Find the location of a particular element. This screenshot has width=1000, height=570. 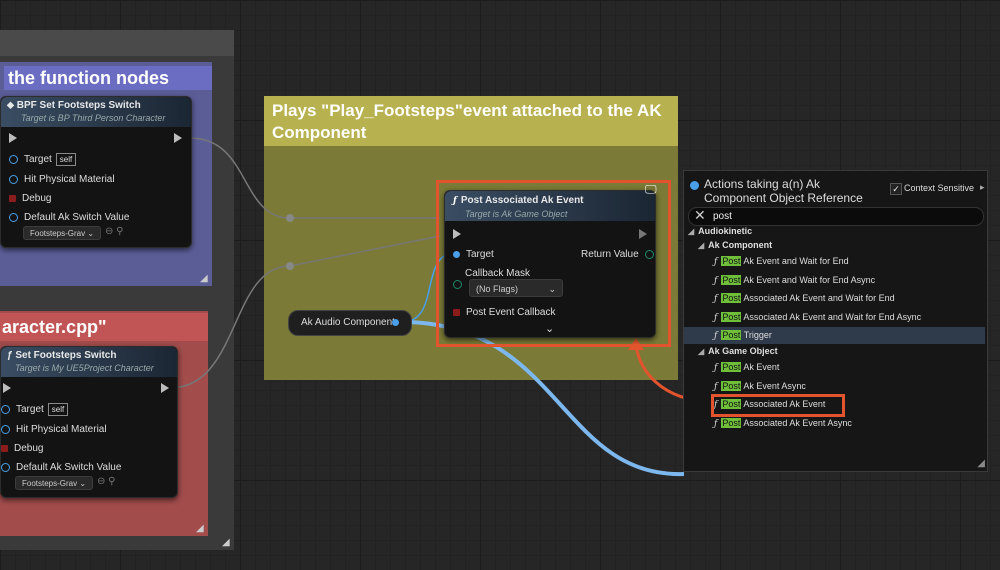

group-ak-component: ◢ Ak Component is located at coordinates (735, 245).